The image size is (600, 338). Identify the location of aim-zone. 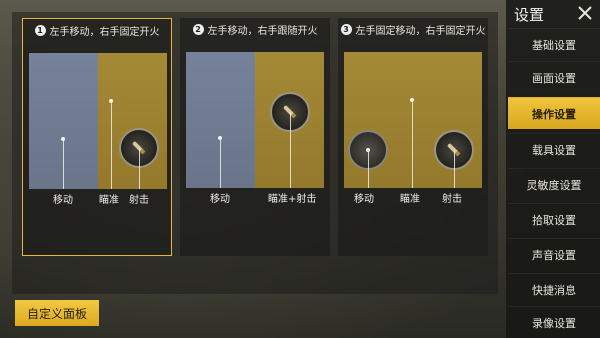
(132, 121).